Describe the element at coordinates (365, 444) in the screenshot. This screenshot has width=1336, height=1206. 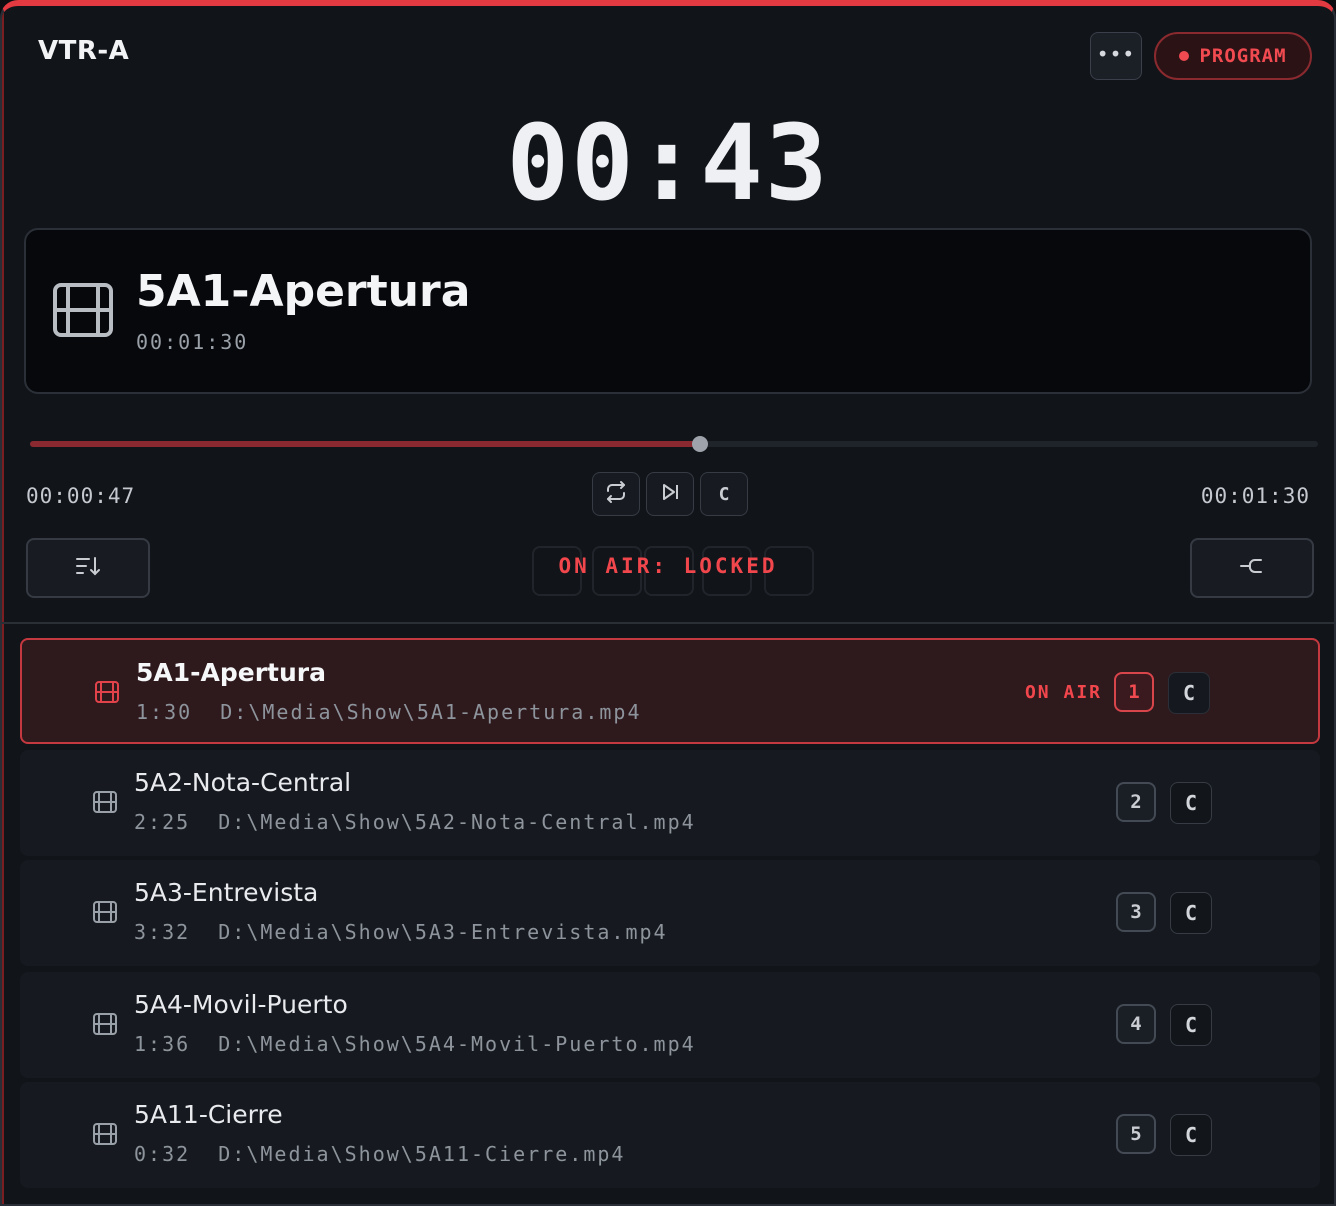
I see `progress-fill` at that location.